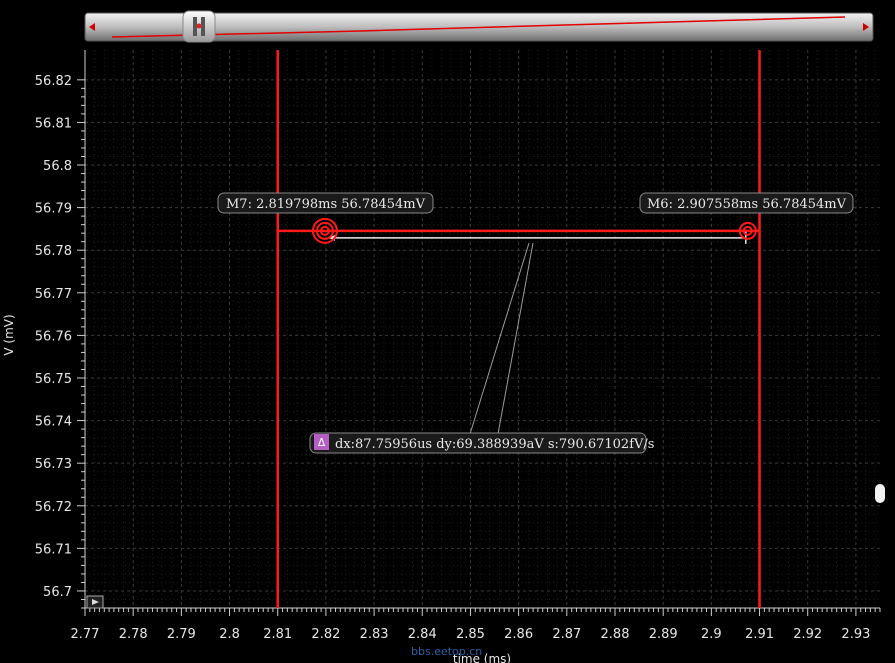 This screenshot has width=895, height=663. What do you see at coordinates (57, 166) in the screenshot?
I see `y-tick-label: 56.8` at bounding box center [57, 166].